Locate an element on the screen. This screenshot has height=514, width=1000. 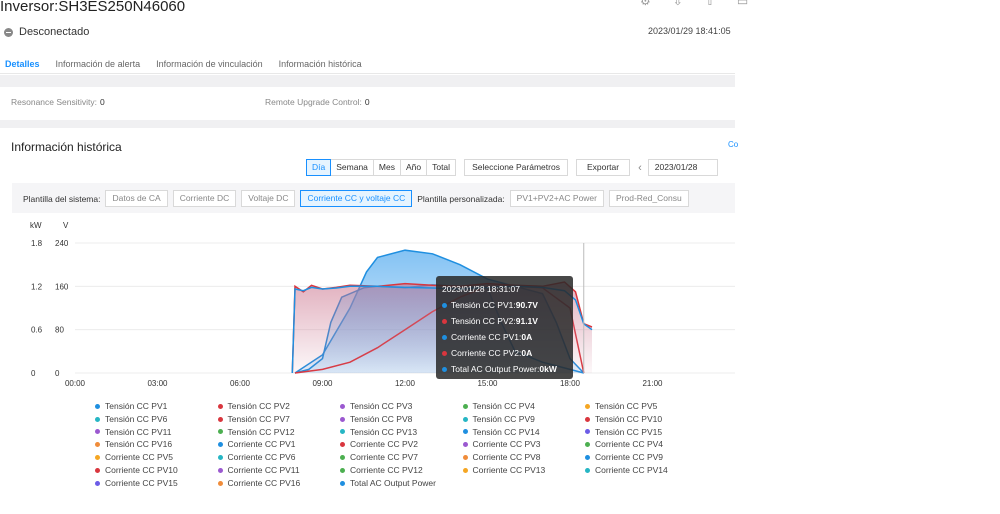
legend-item: Corriente CC PV16 is located at coordinates (279, 483).